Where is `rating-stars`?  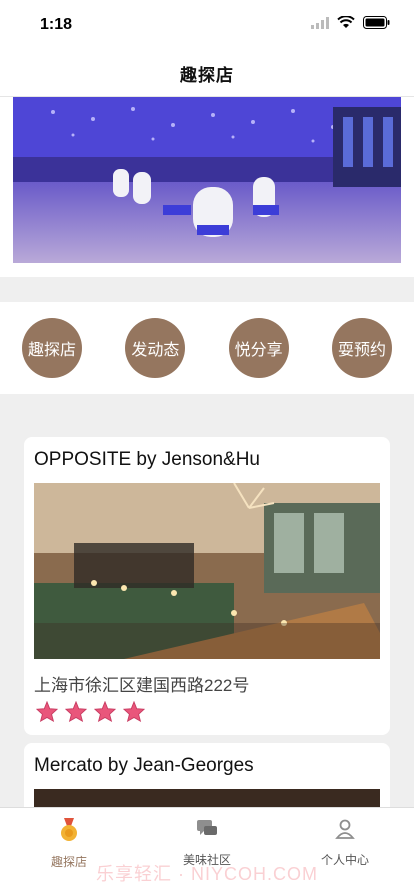
rating-stars is located at coordinates (90, 713).